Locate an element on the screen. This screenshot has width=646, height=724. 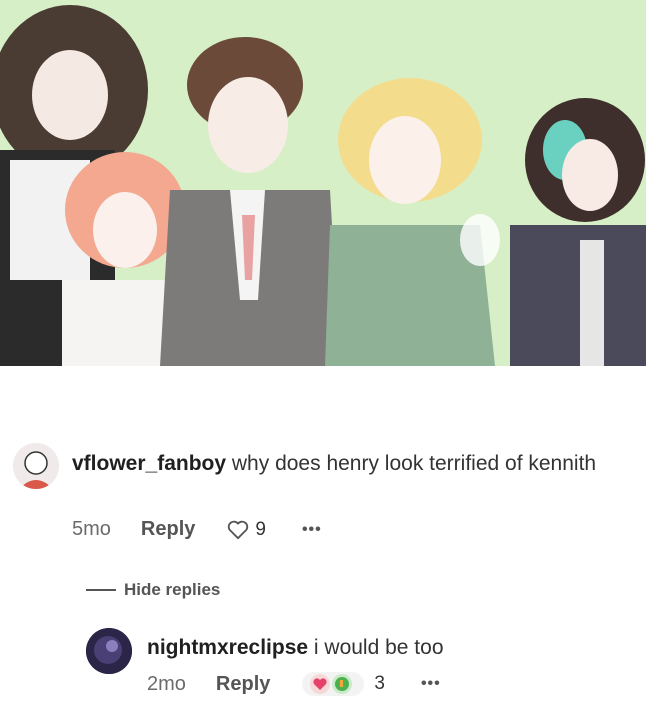
like-button: 9 is located at coordinates (246, 530).